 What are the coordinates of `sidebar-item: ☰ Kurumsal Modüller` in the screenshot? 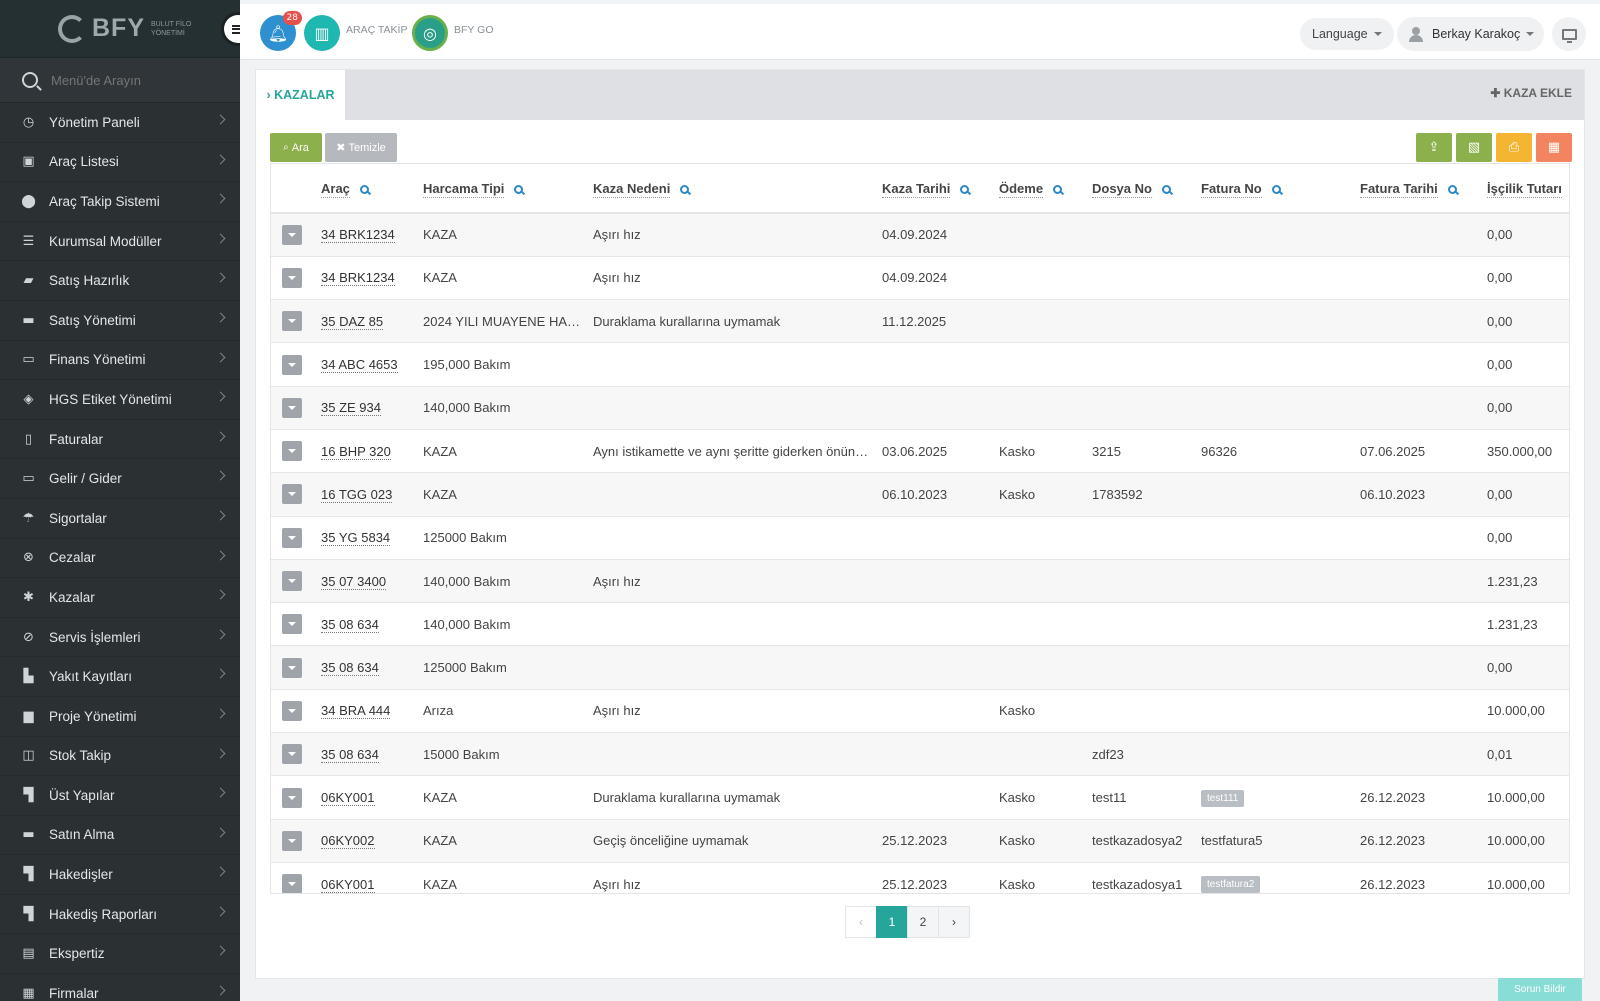 It's located at (120, 242).